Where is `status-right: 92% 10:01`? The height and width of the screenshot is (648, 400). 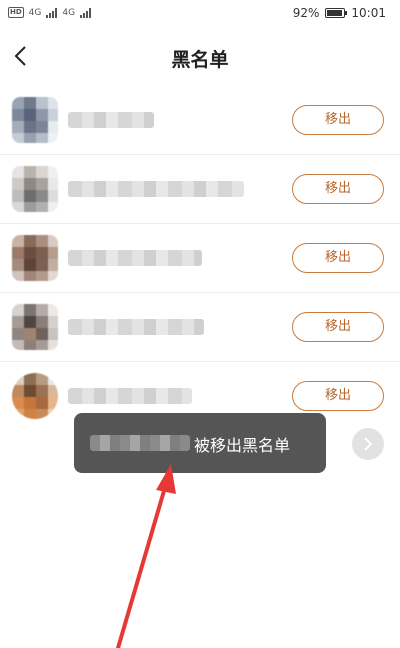
status-right: 92% 10:01 is located at coordinates (339, 13).